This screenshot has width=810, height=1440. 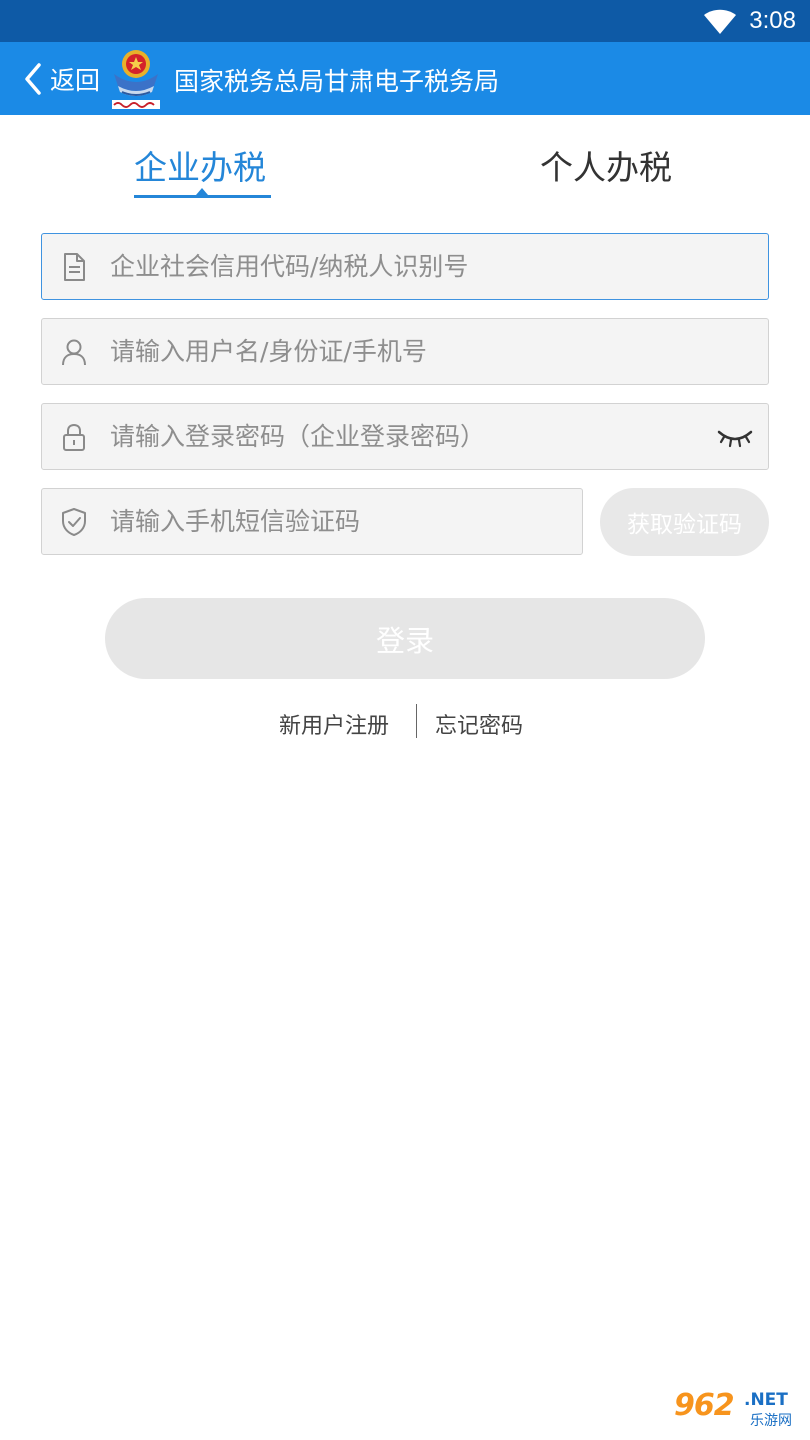 What do you see at coordinates (439, 436) in the screenshot?
I see `password-input` at bounding box center [439, 436].